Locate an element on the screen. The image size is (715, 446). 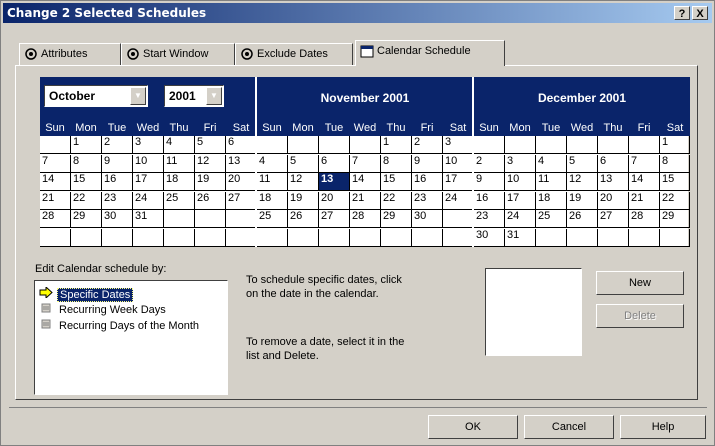
new-button: New is located at coordinates (640, 283).